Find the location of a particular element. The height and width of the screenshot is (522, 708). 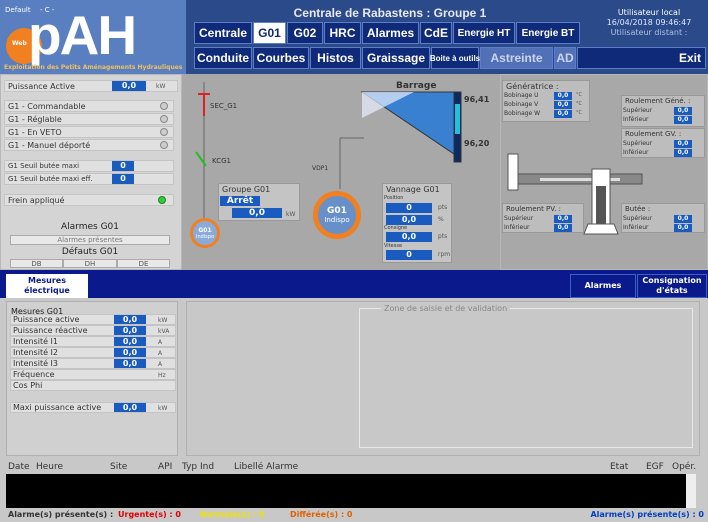

bobinage-w-label: Bobinage W is located at coordinates (522, 113).